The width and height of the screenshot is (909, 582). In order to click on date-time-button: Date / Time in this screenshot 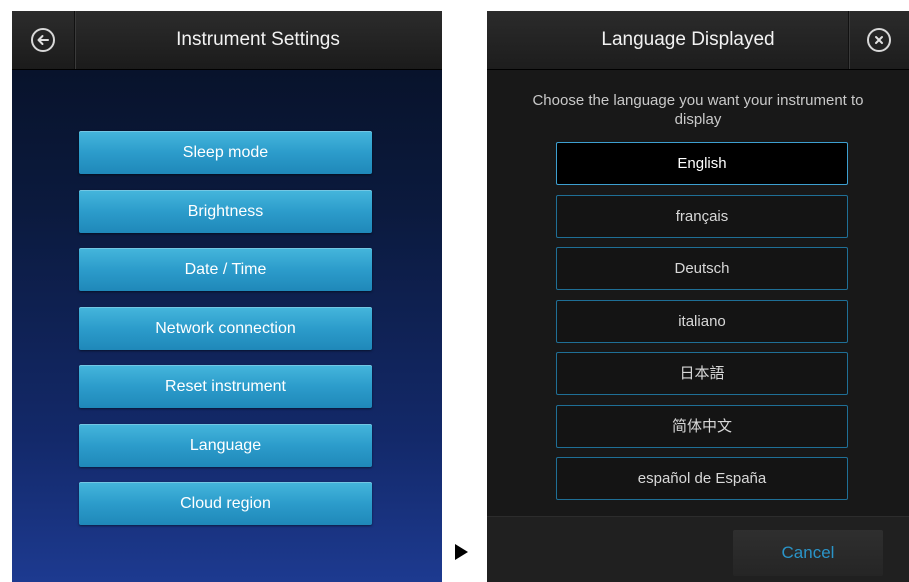, I will do `click(225, 269)`.